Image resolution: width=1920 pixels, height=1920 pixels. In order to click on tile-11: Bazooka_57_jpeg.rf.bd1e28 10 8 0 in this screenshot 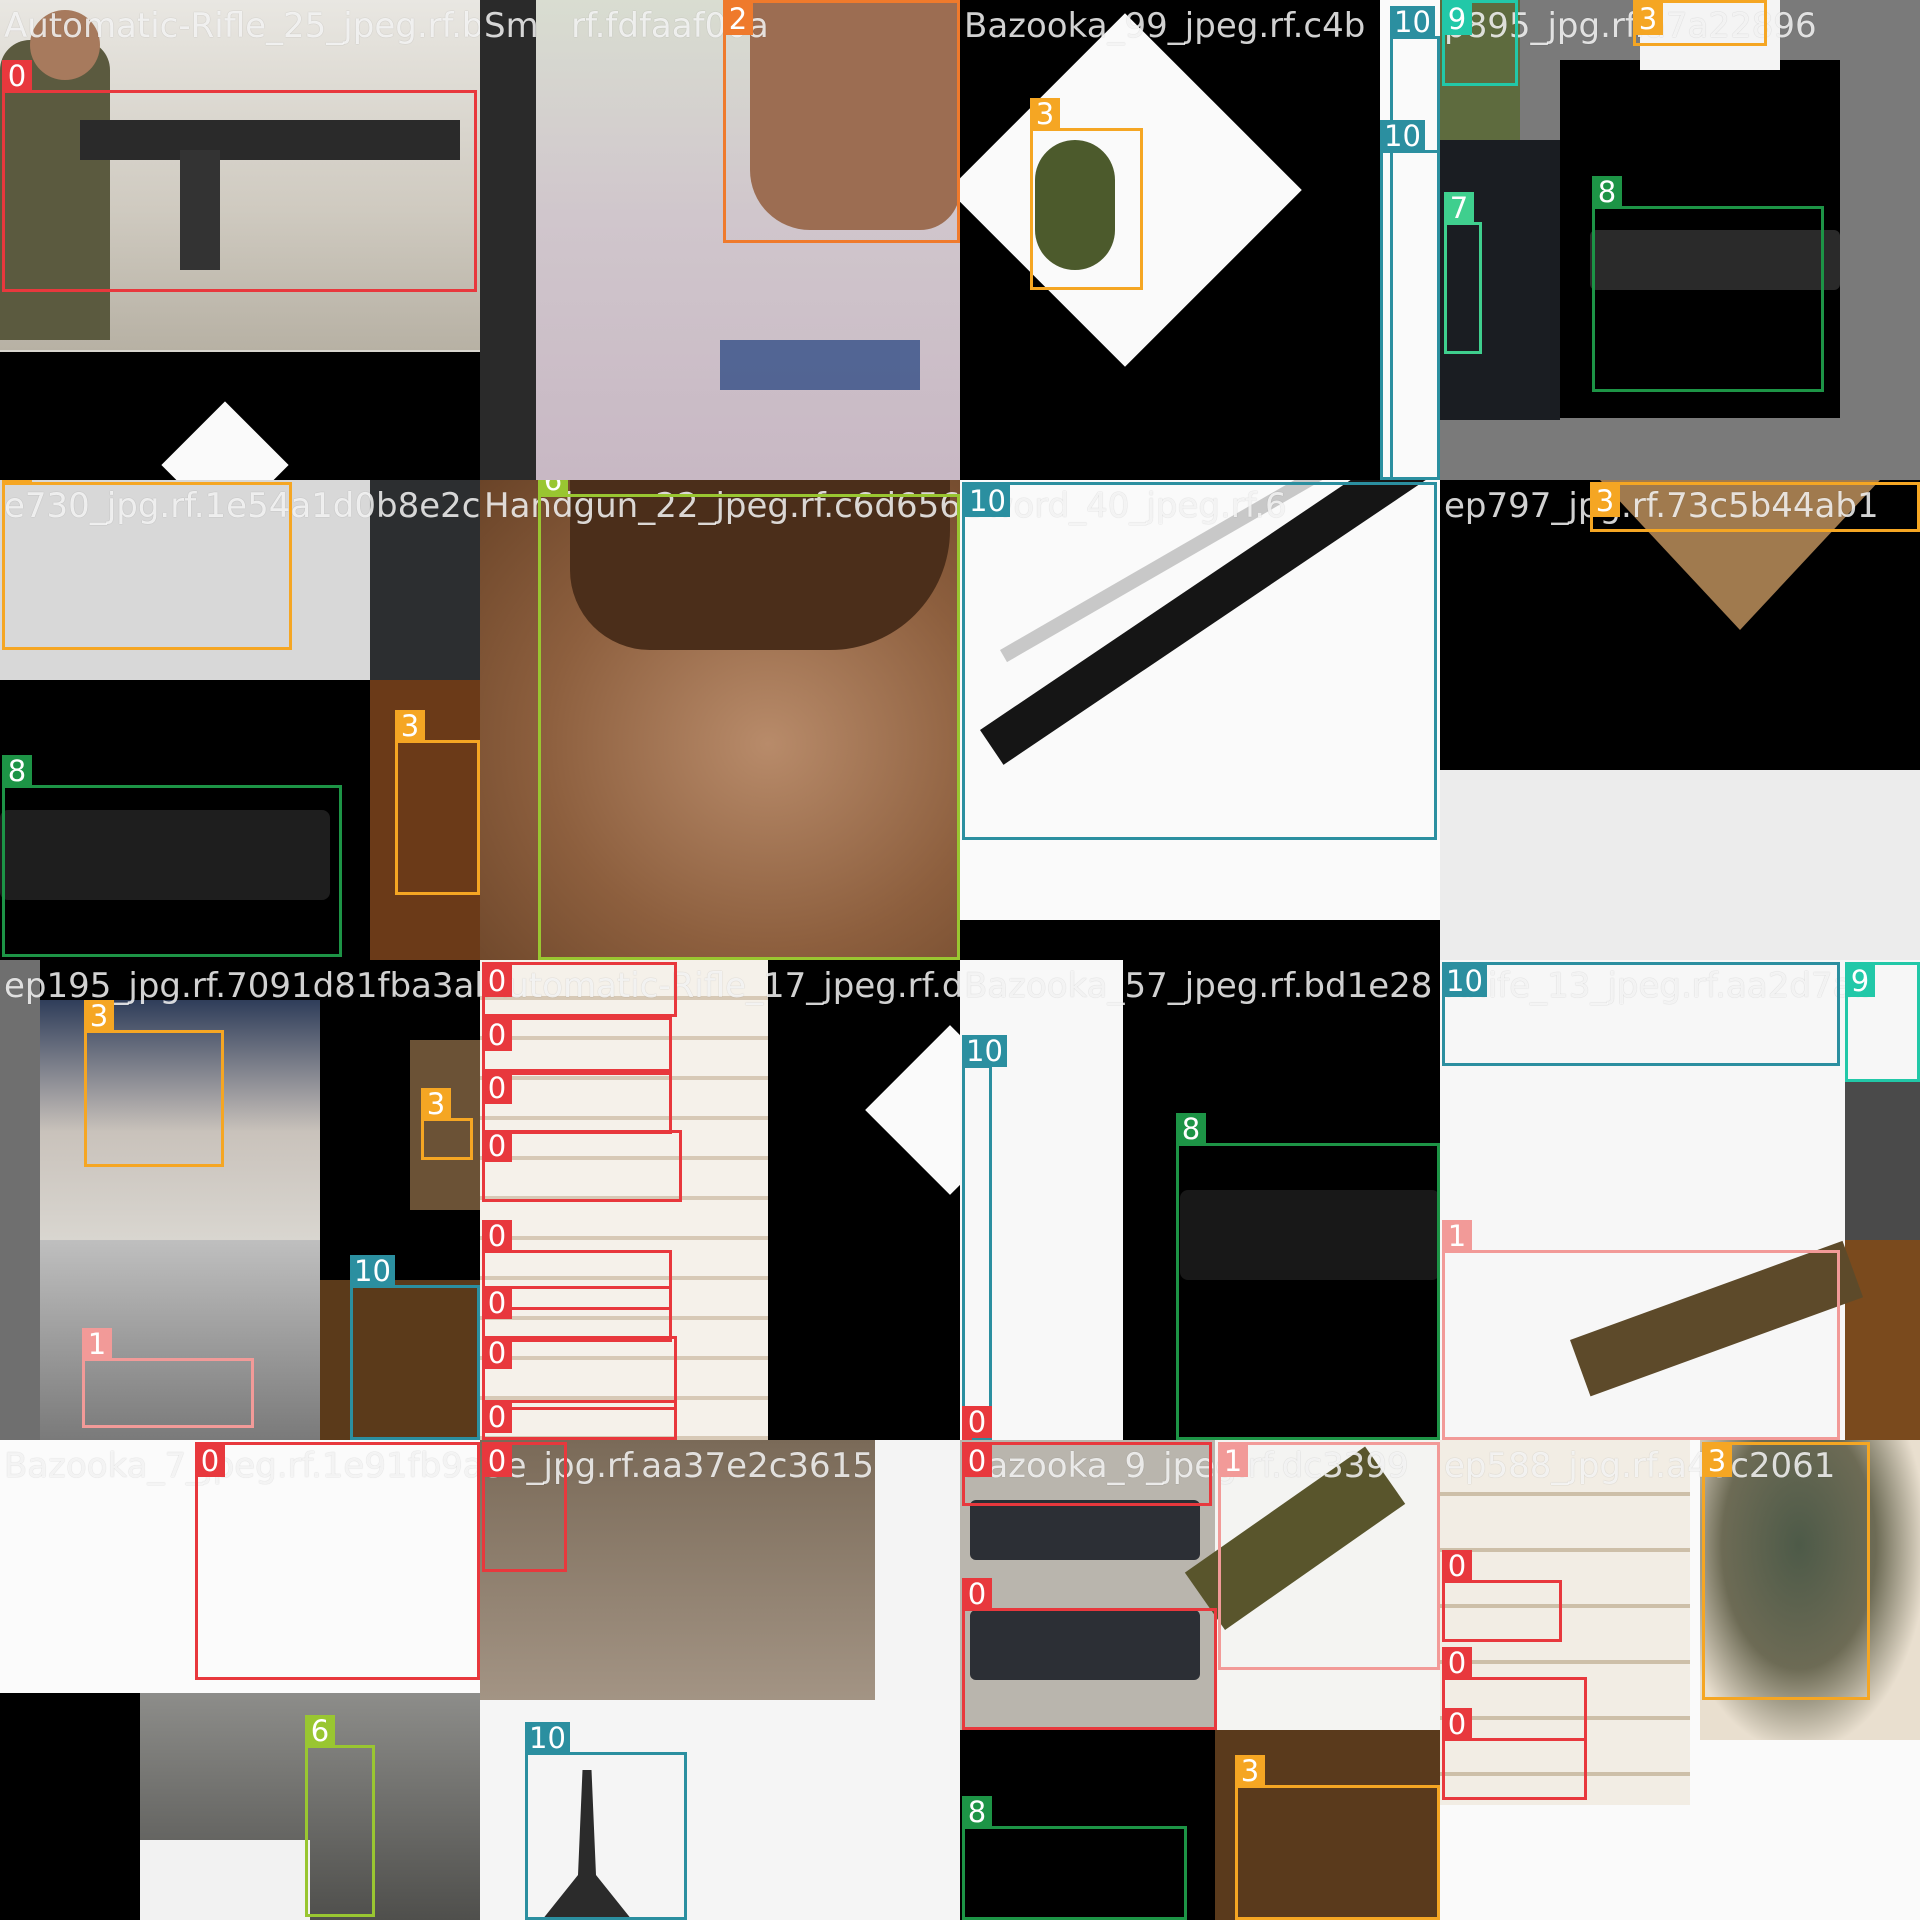, I will do `click(1200, 1200)`.